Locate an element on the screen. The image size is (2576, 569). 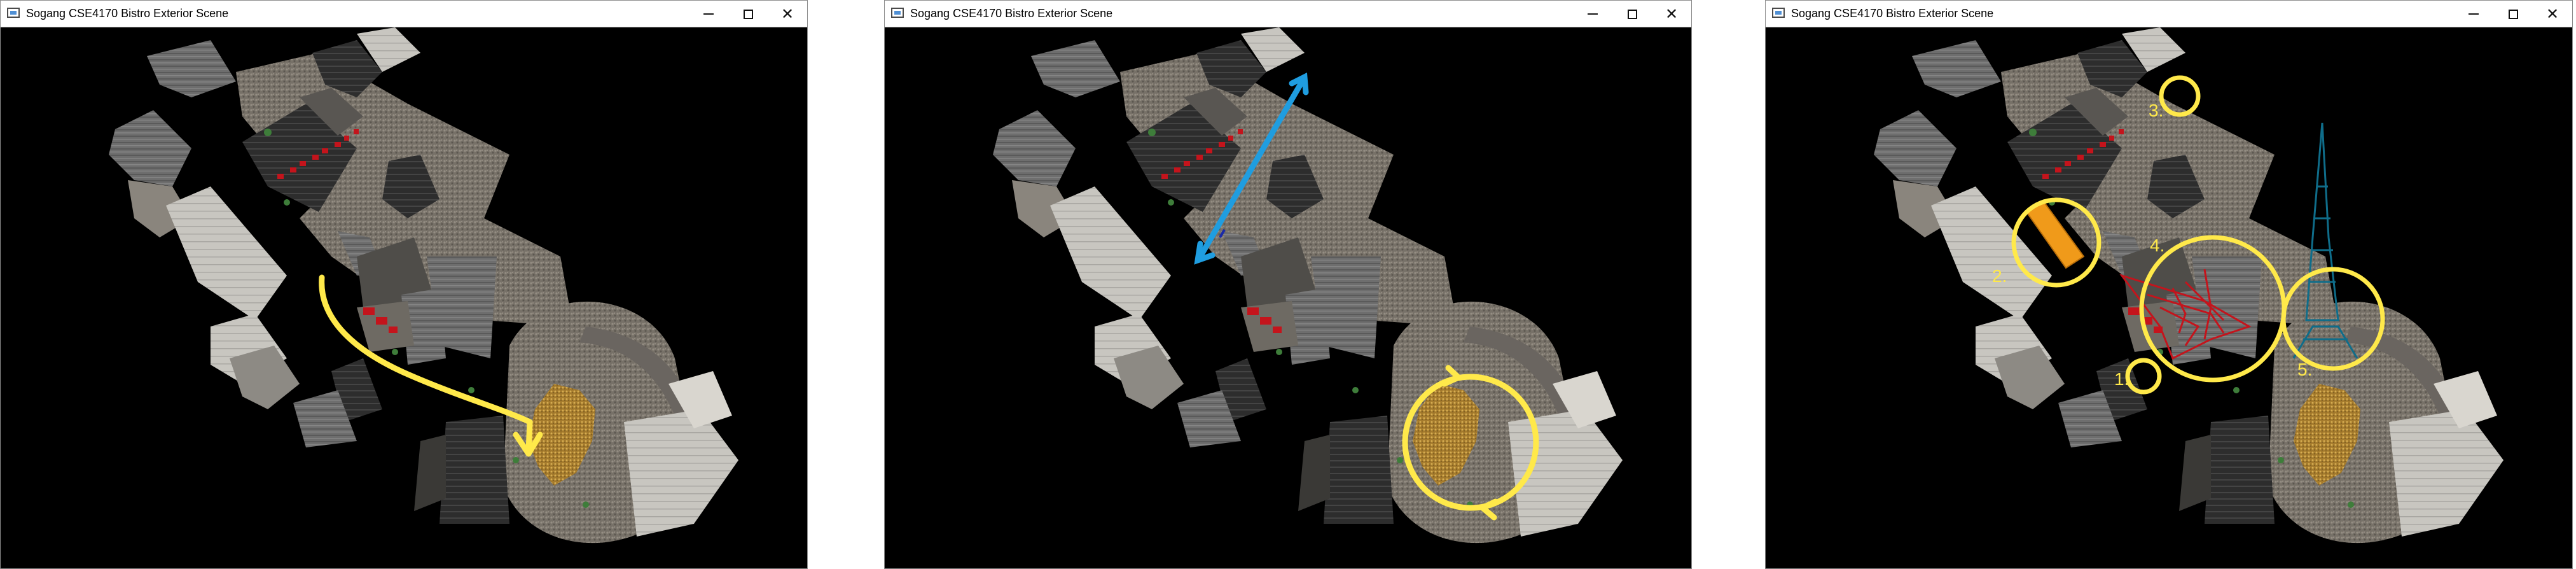
marker-label-2: 2. is located at coordinates (1999, 276).